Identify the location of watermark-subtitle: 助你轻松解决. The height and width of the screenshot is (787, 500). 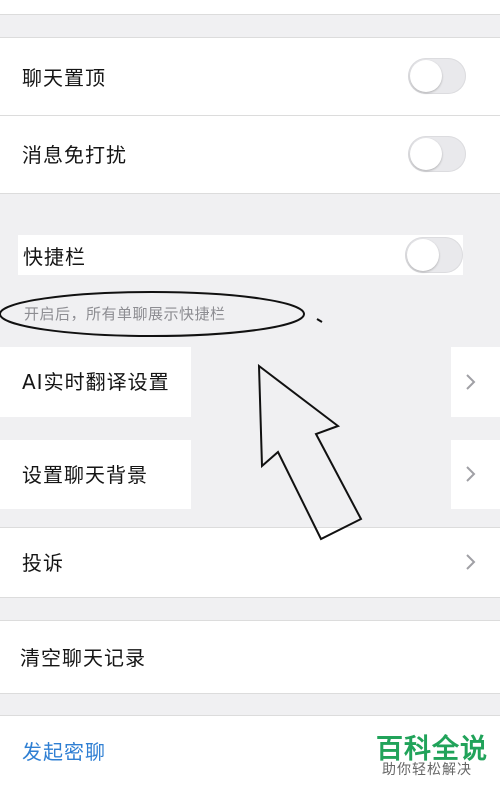
(427, 770).